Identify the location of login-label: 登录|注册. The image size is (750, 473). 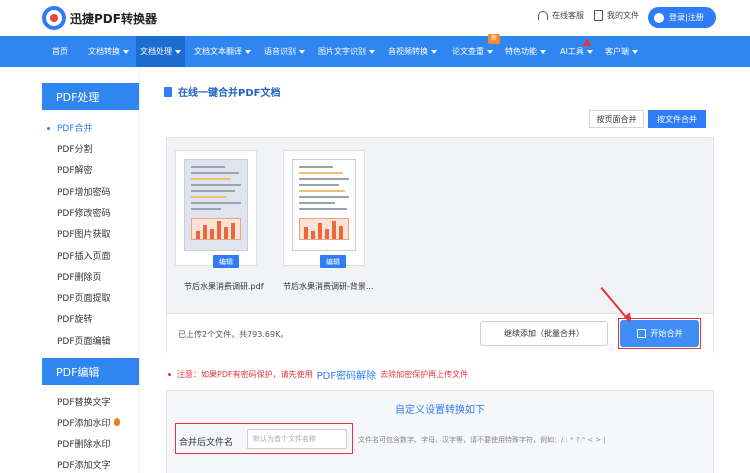
(686, 17).